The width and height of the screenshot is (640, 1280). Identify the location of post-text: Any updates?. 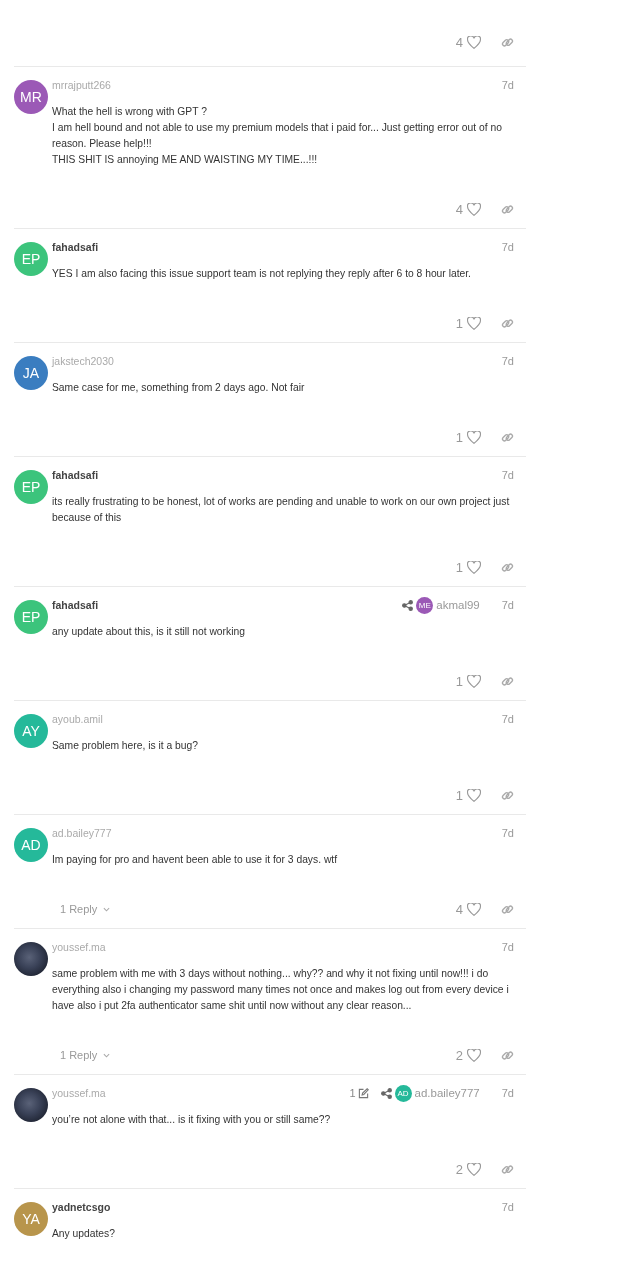
(84, 1234).